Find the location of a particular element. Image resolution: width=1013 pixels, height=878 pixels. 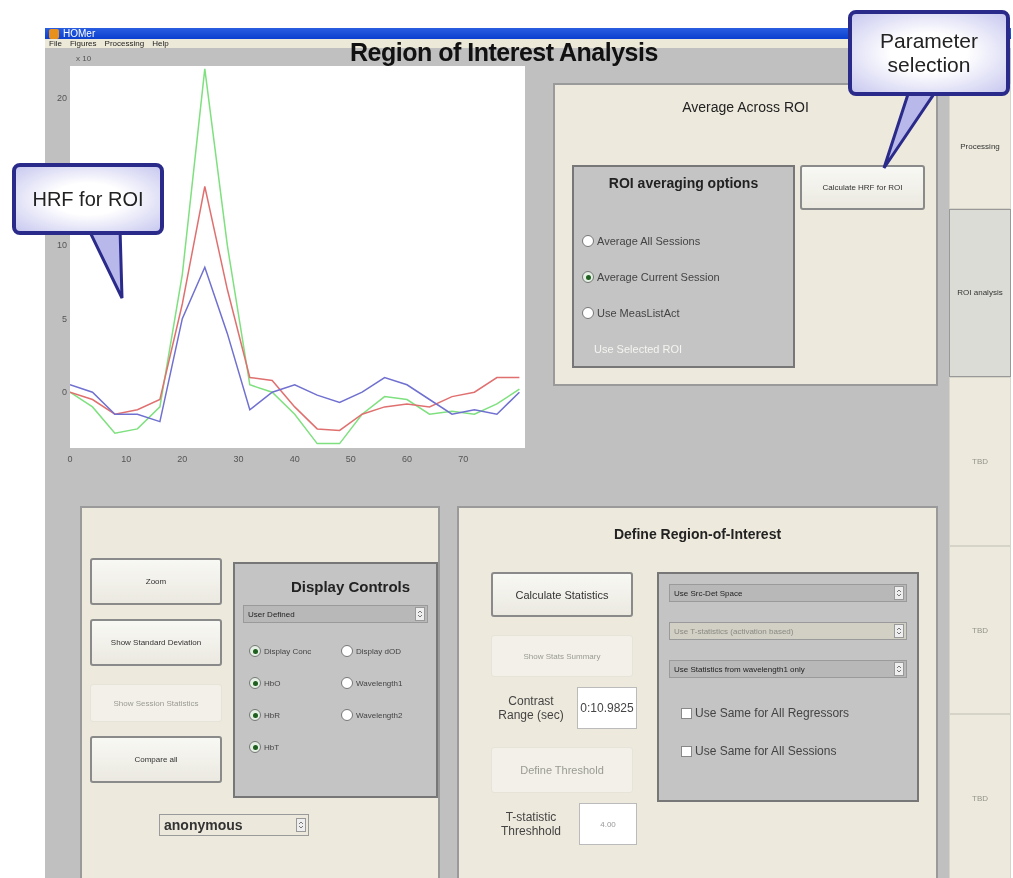

radio-option: Use MeasListAct is located at coordinates (683, 313).